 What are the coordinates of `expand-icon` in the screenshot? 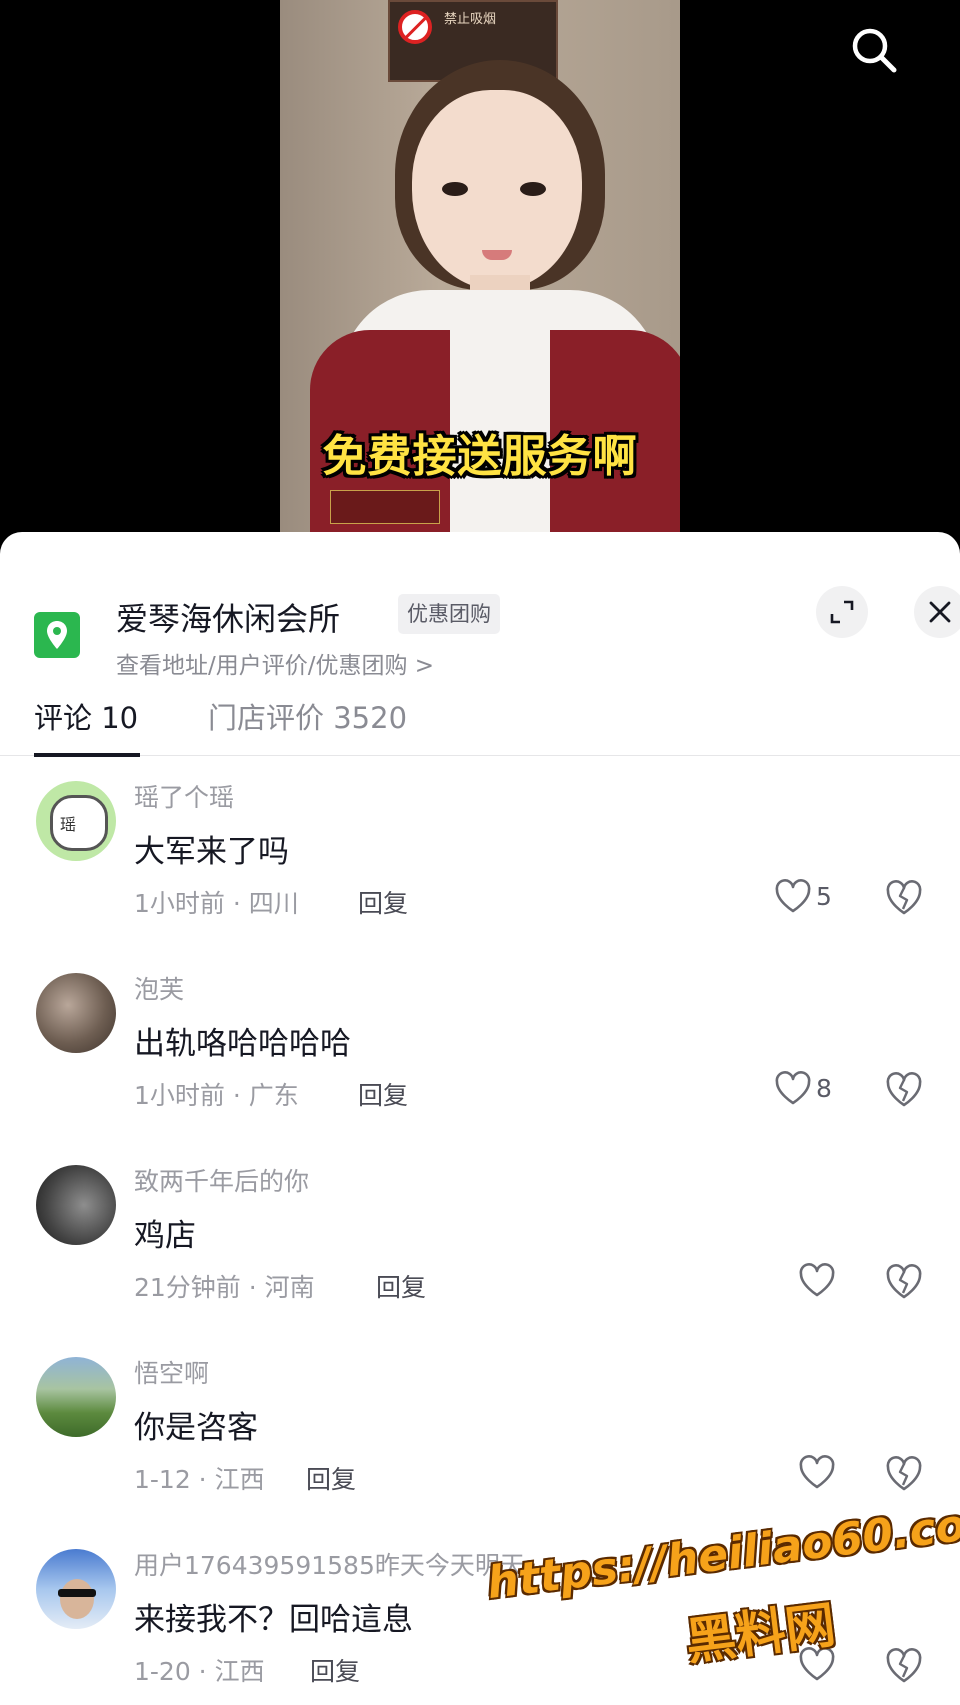 It's located at (842, 612).